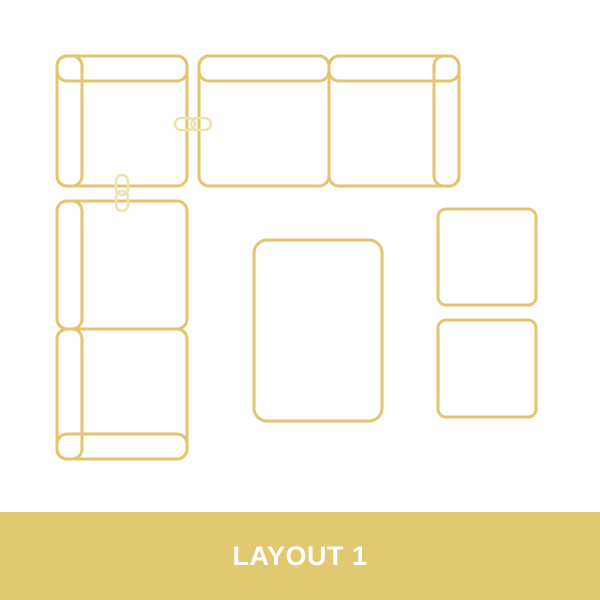  What do you see at coordinates (122, 265) in the screenshot?
I see `armless-seat-left` at bounding box center [122, 265].